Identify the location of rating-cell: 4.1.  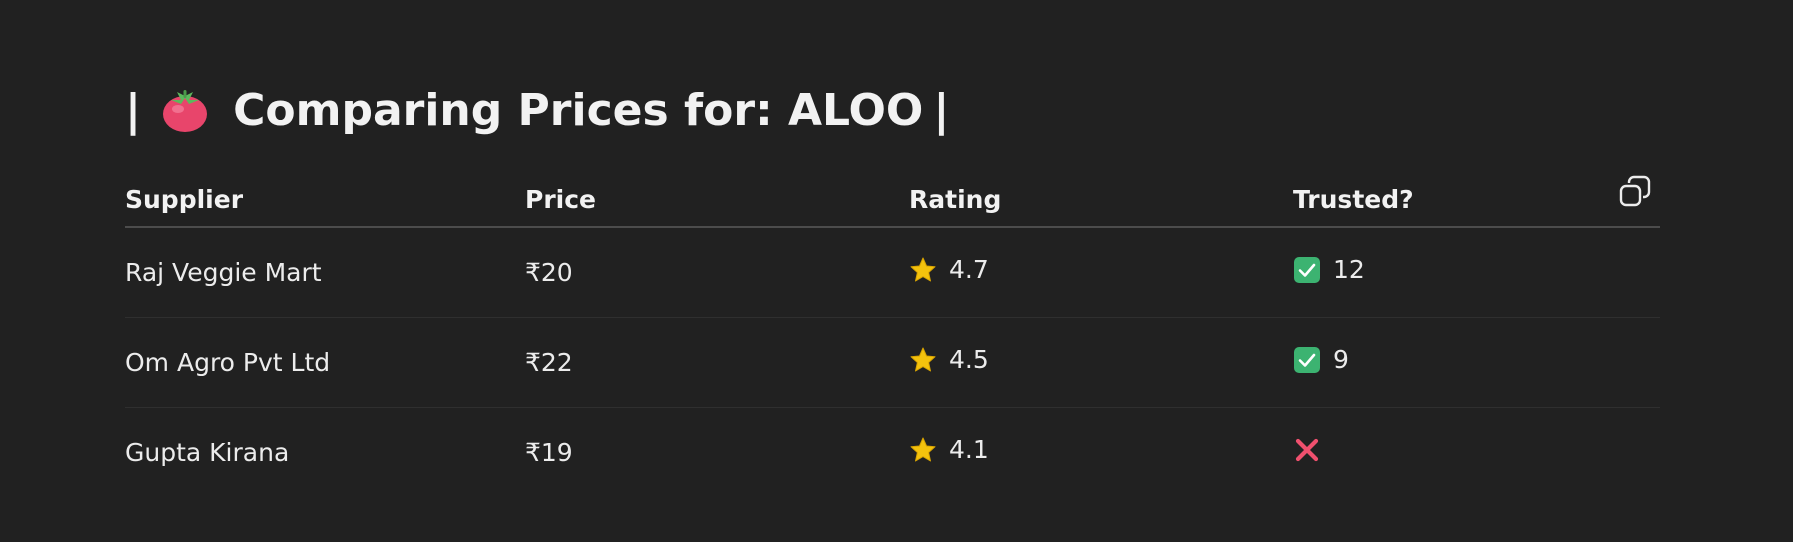
(1101, 453).